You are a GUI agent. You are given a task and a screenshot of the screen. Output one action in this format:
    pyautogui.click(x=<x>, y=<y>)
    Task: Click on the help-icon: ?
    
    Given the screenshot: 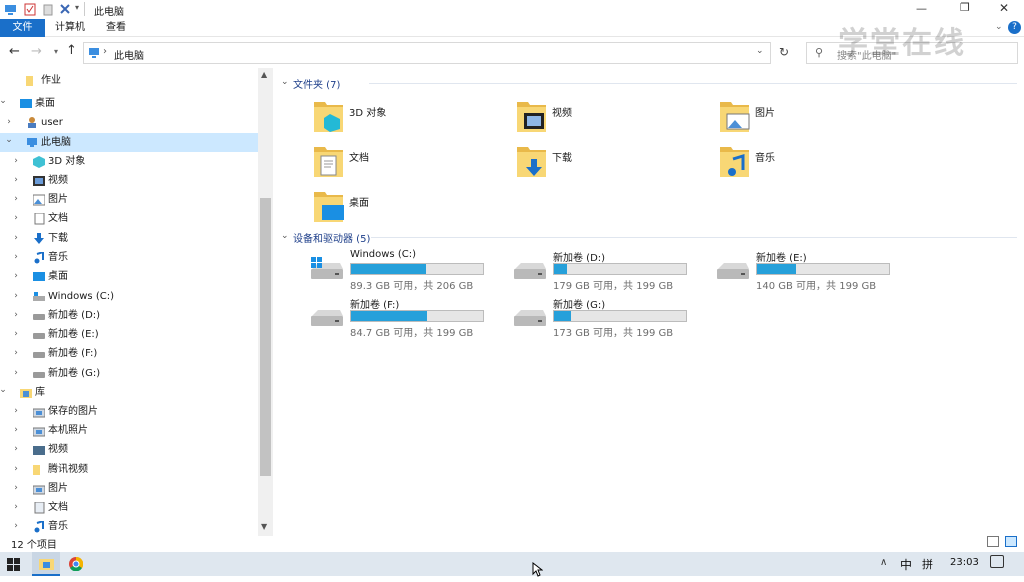 What is the action you would take?
    pyautogui.click(x=1014, y=27)
    